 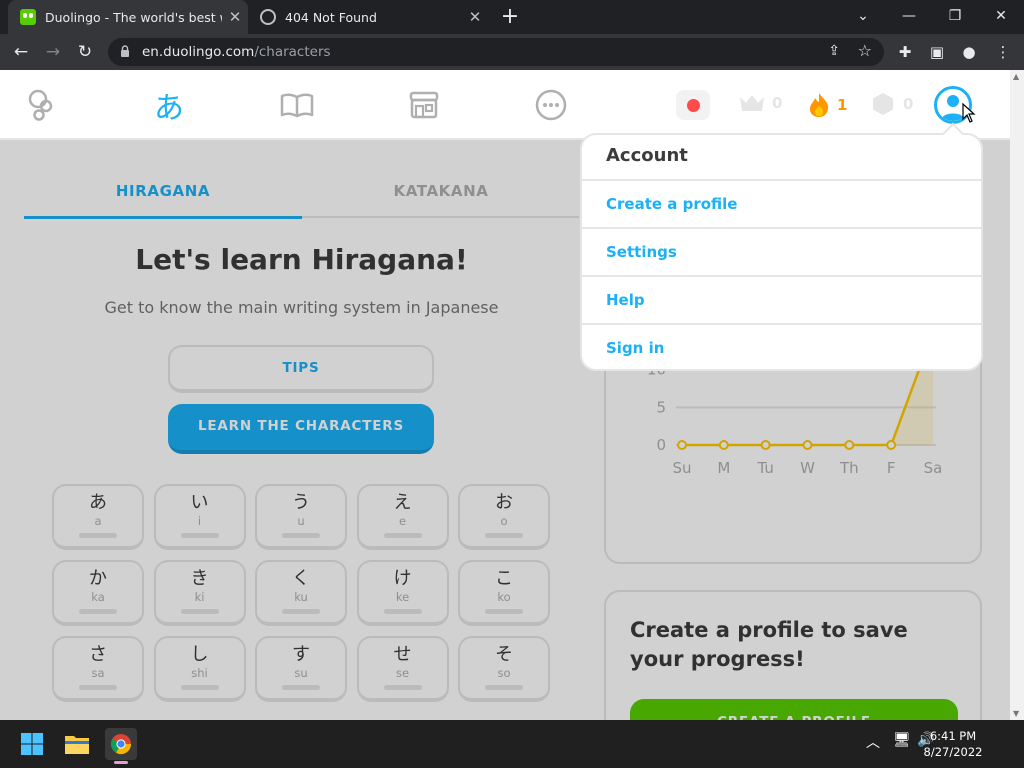 I want to click on close-window-button: ✕, so click(x=1001, y=17).